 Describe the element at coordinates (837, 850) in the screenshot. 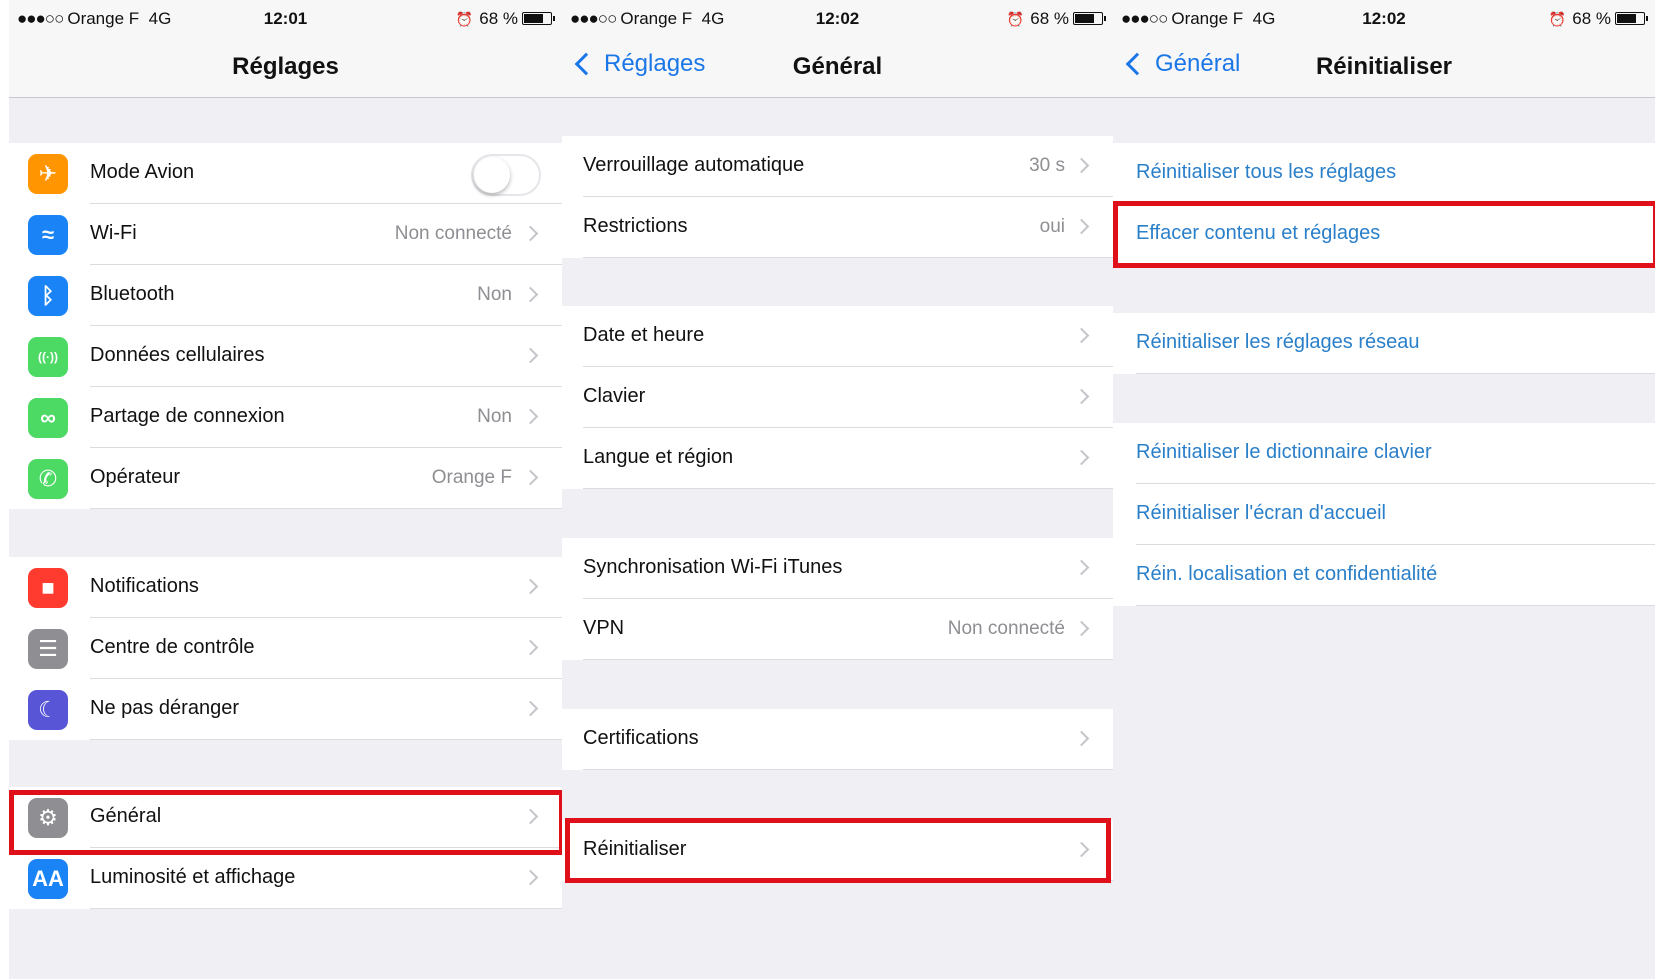

I see `general-row-reinitialiser: Réinitialiser` at that location.